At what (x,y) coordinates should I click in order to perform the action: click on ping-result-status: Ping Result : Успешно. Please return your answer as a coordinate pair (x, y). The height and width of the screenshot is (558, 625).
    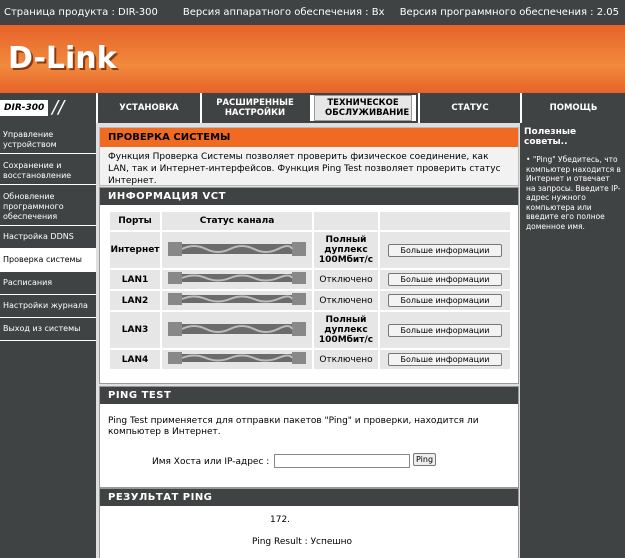
    Looking at the image, I should click on (302, 542).